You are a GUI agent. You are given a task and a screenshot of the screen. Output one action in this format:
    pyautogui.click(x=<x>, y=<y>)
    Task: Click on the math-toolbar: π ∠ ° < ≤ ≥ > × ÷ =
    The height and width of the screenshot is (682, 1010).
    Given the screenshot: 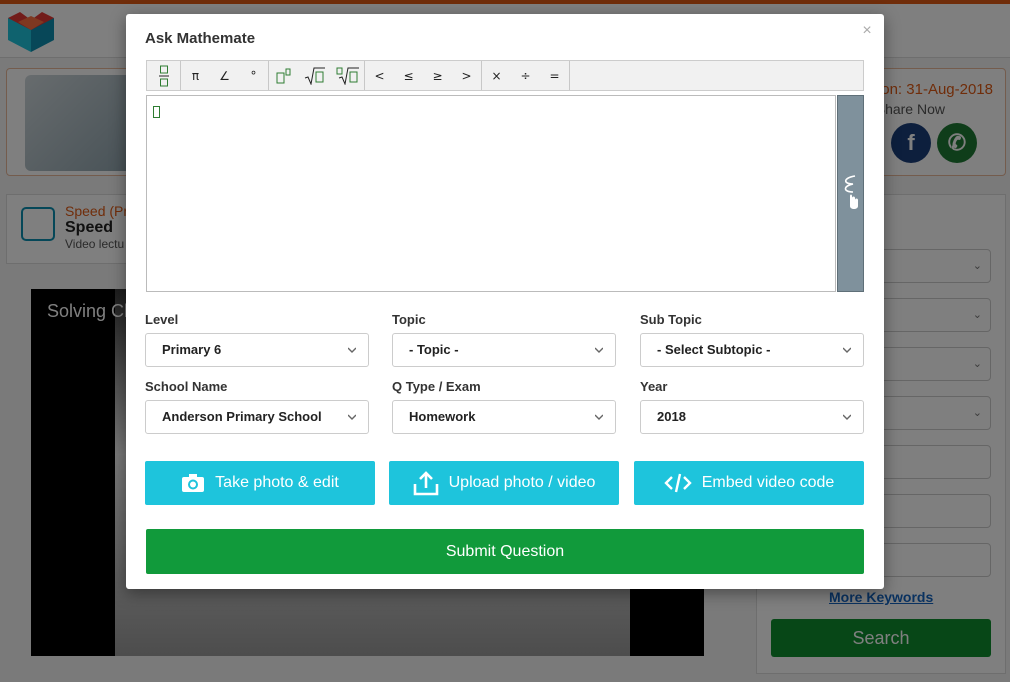 What is the action you would take?
    pyautogui.click(x=505, y=75)
    